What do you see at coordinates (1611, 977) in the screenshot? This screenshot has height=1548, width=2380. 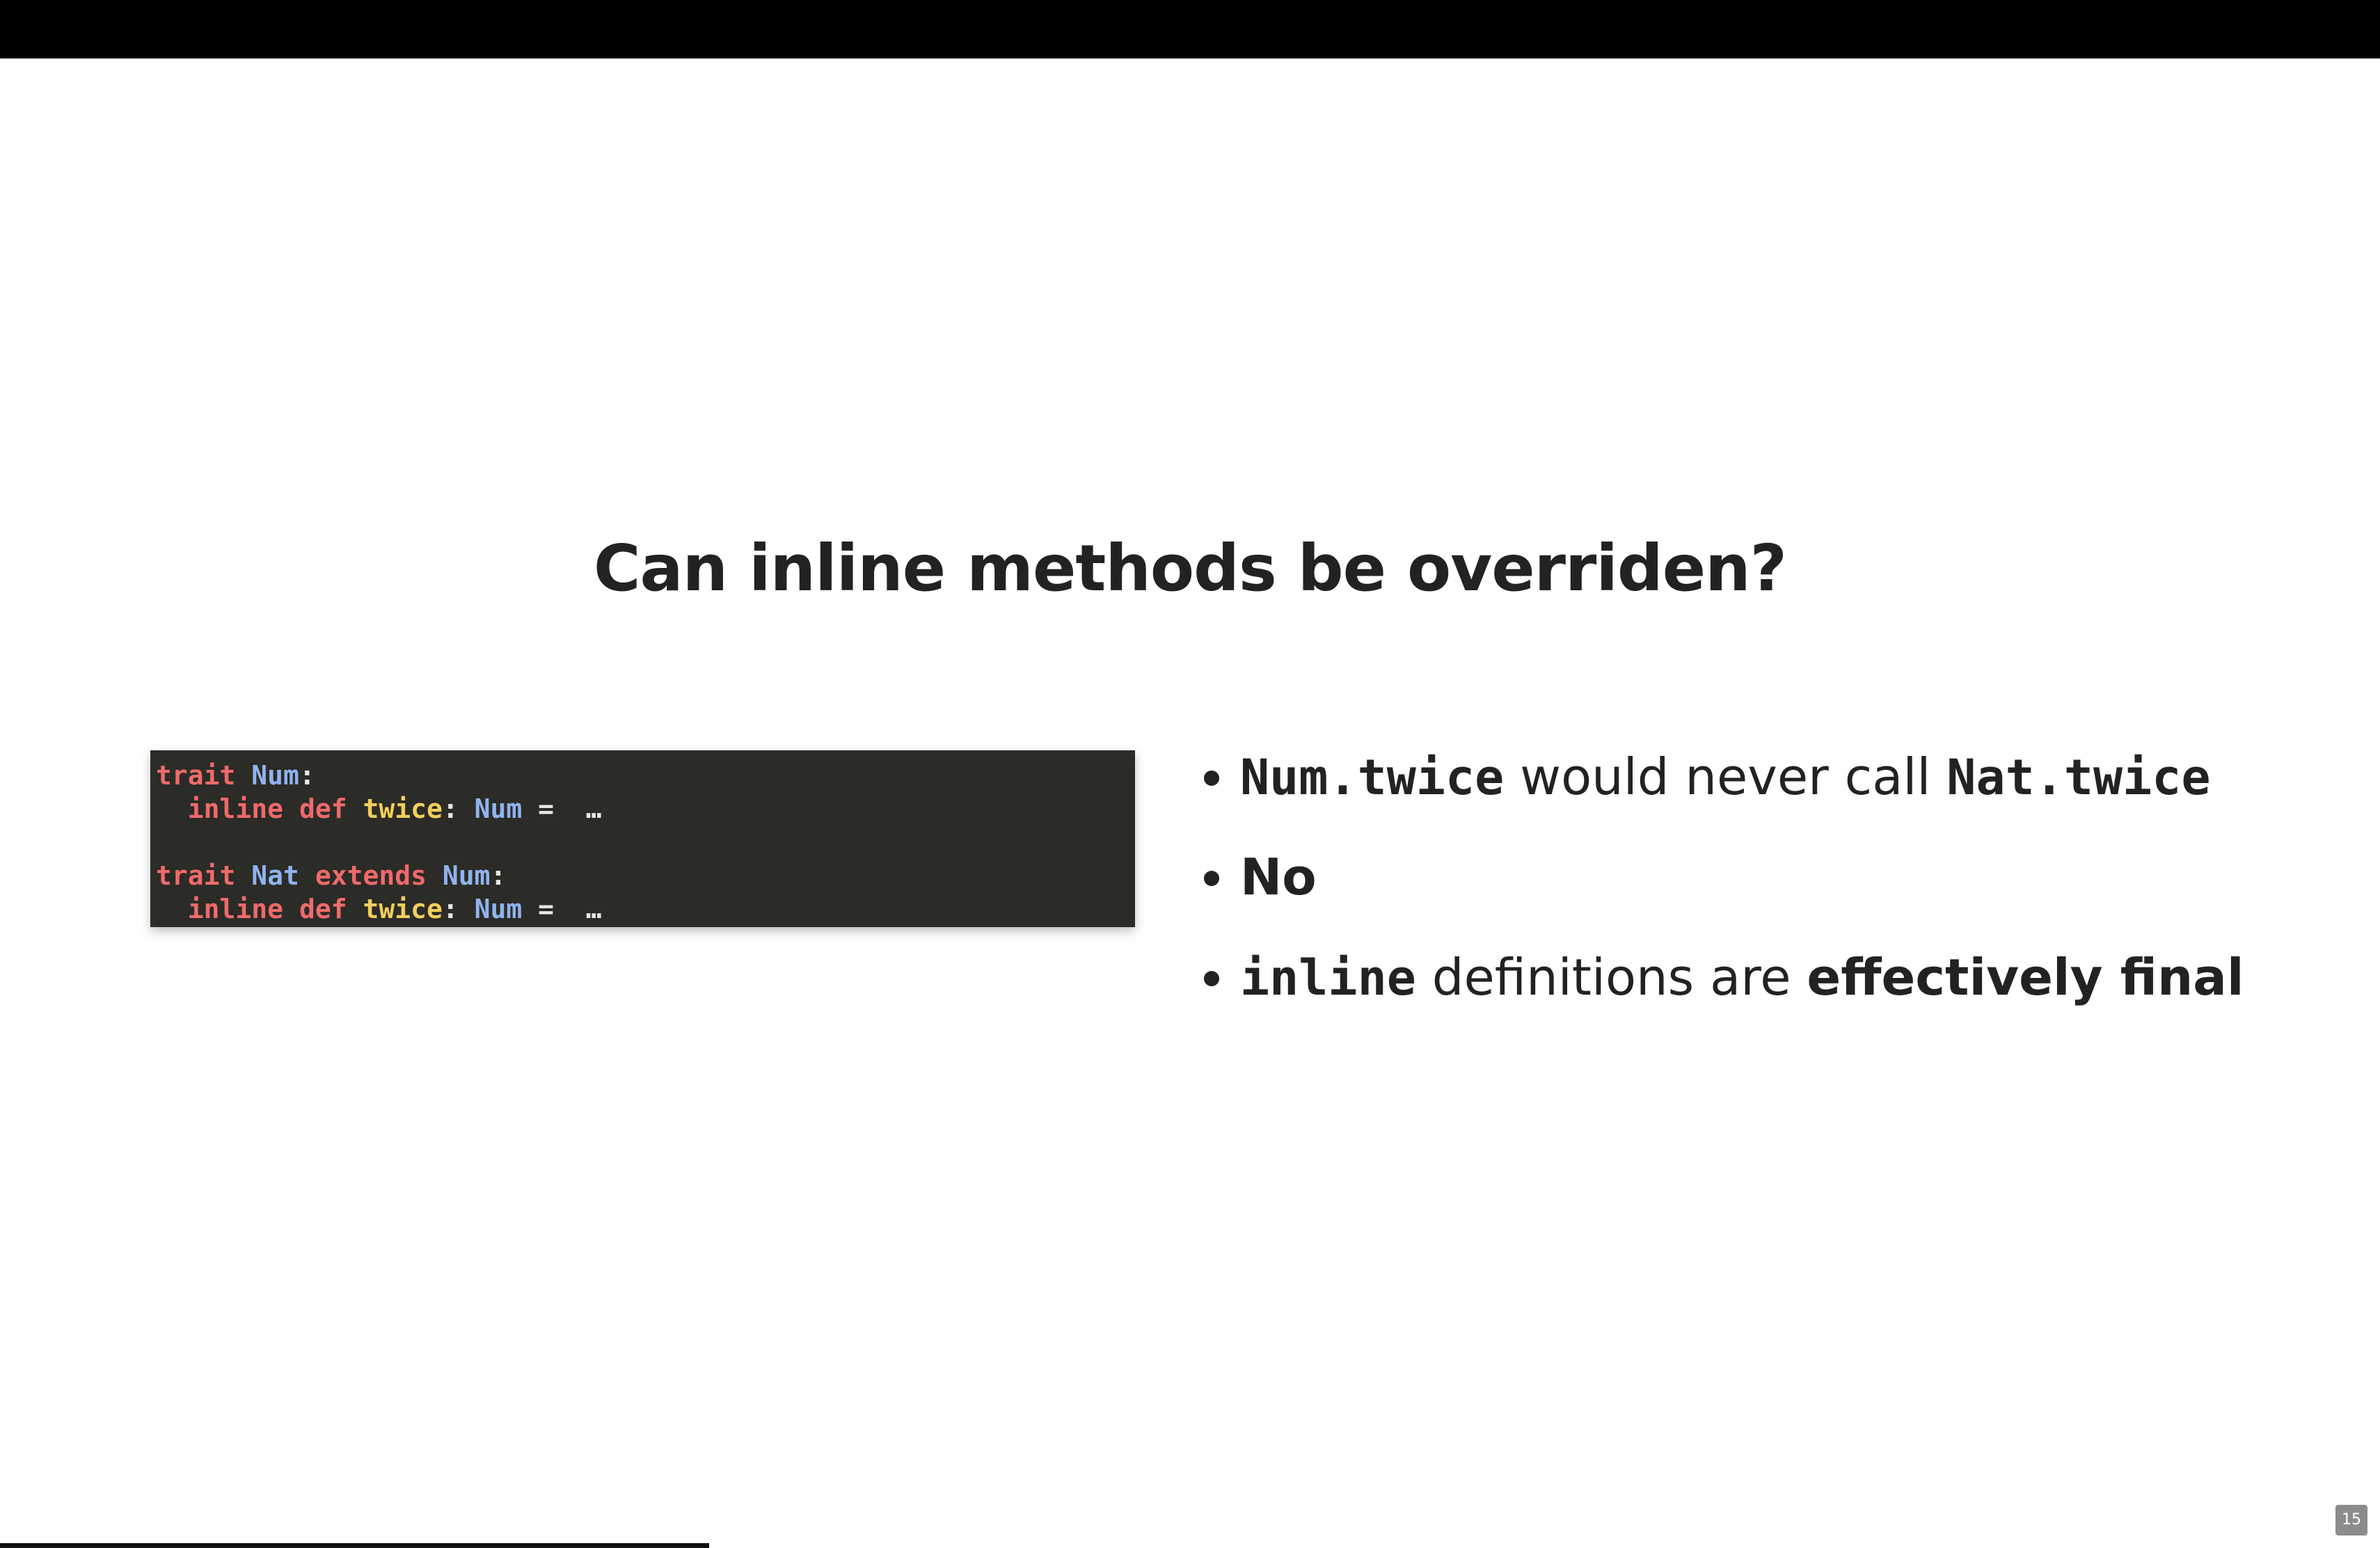 I see `bullet-text: definitions are` at bounding box center [1611, 977].